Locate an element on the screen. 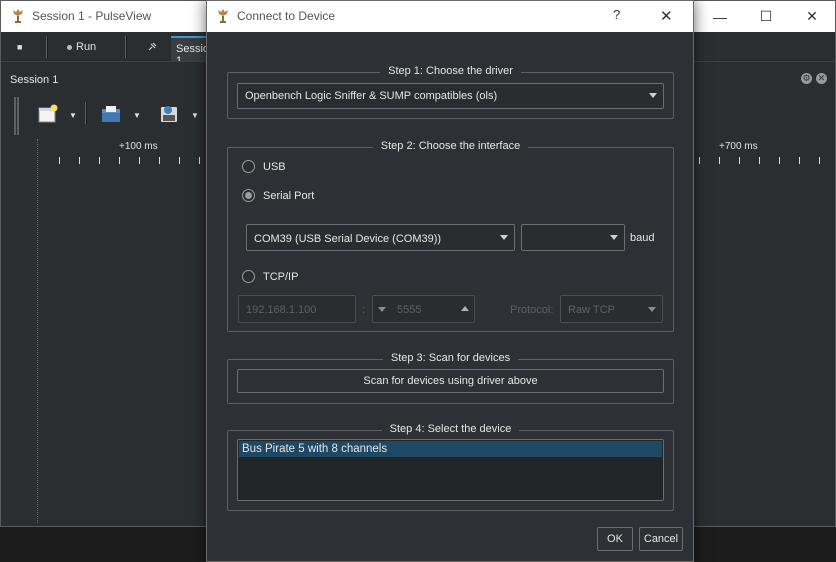 The height and width of the screenshot is (562, 836). list-item: Bus Pirate 5 with 8 channels is located at coordinates (450, 449).